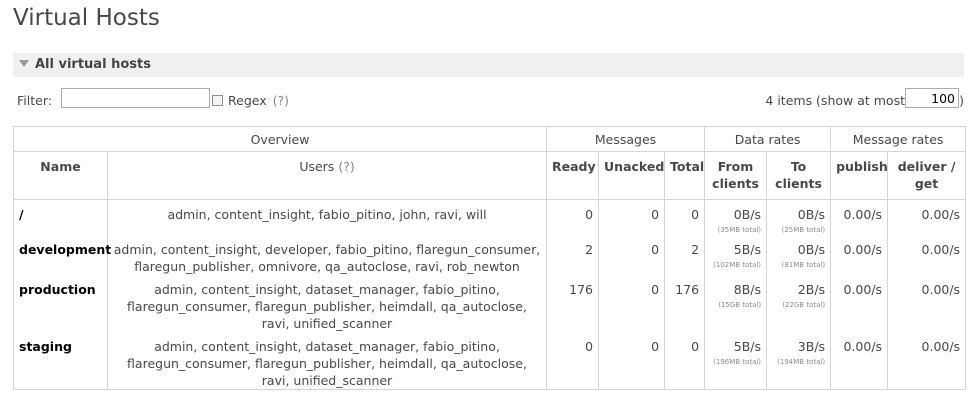 Image resolution: width=977 pixels, height=411 pixels. I want to click on to-clients-rate: 0B/s (81MB total), so click(799, 255).